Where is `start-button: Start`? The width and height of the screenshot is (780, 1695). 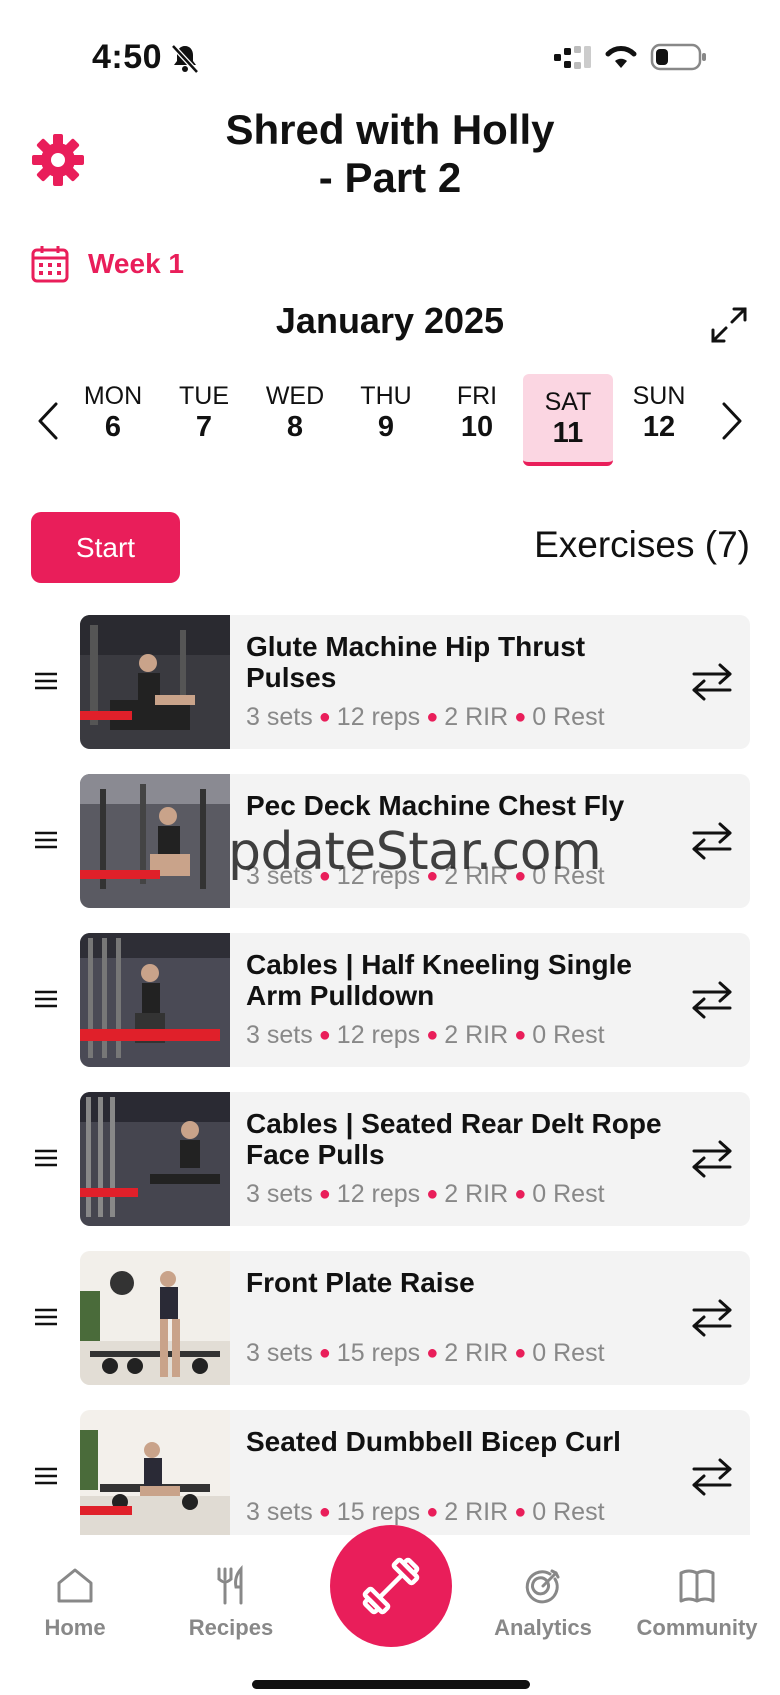 start-button: Start is located at coordinates (105, 547).